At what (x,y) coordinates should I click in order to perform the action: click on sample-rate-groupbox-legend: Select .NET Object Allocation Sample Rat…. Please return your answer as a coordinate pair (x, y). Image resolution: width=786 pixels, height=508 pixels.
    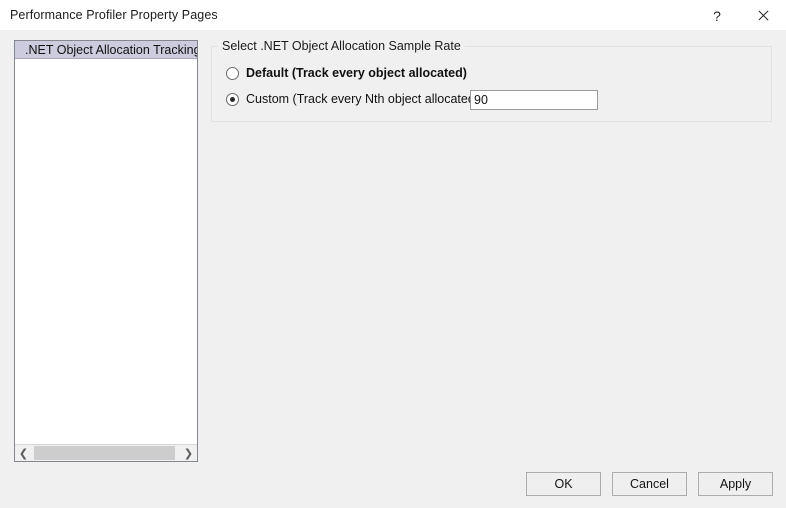
    Looking at the image, I should click on (341, 46).